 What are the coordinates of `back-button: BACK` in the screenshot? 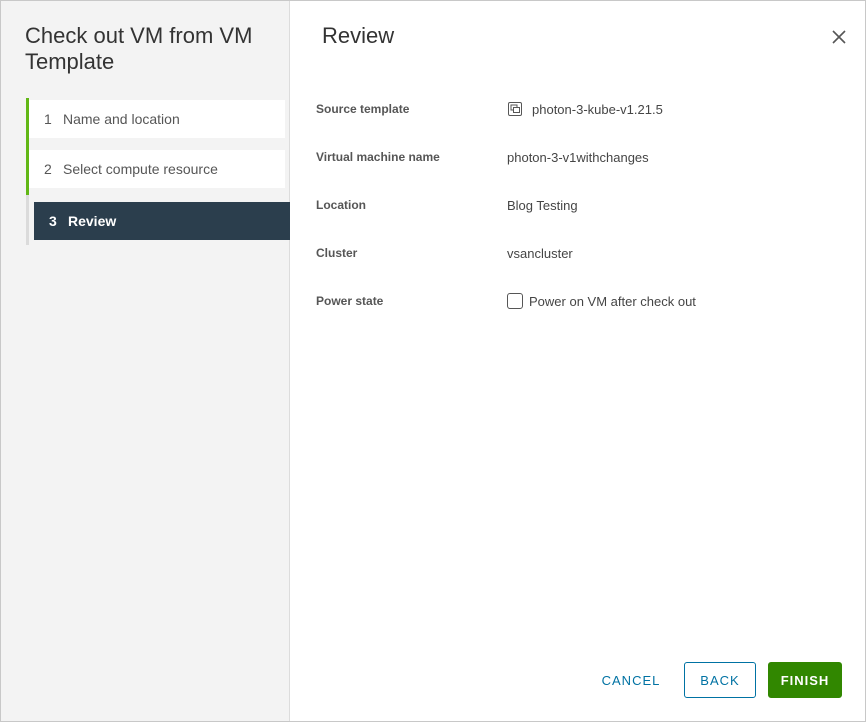 It's located at (720, 680).